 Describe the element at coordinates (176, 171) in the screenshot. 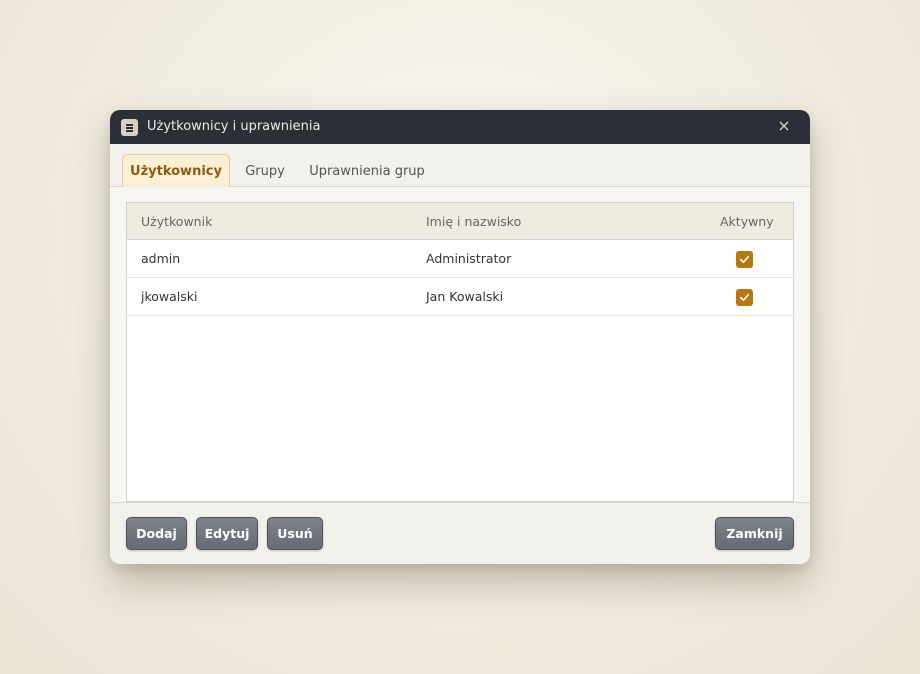

I see `tab-users: Użytkownicy` at that location.